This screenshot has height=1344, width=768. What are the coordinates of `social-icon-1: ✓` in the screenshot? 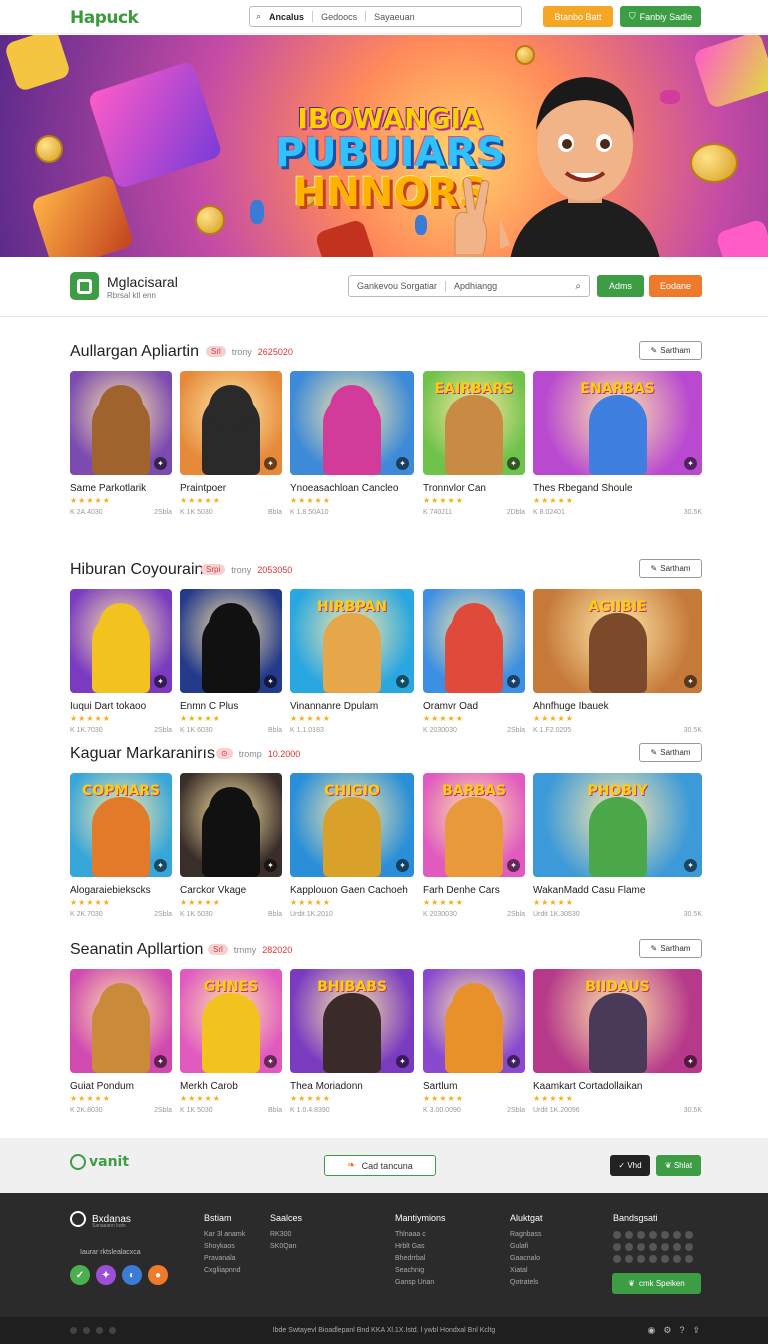 It's located at (80, 1275).